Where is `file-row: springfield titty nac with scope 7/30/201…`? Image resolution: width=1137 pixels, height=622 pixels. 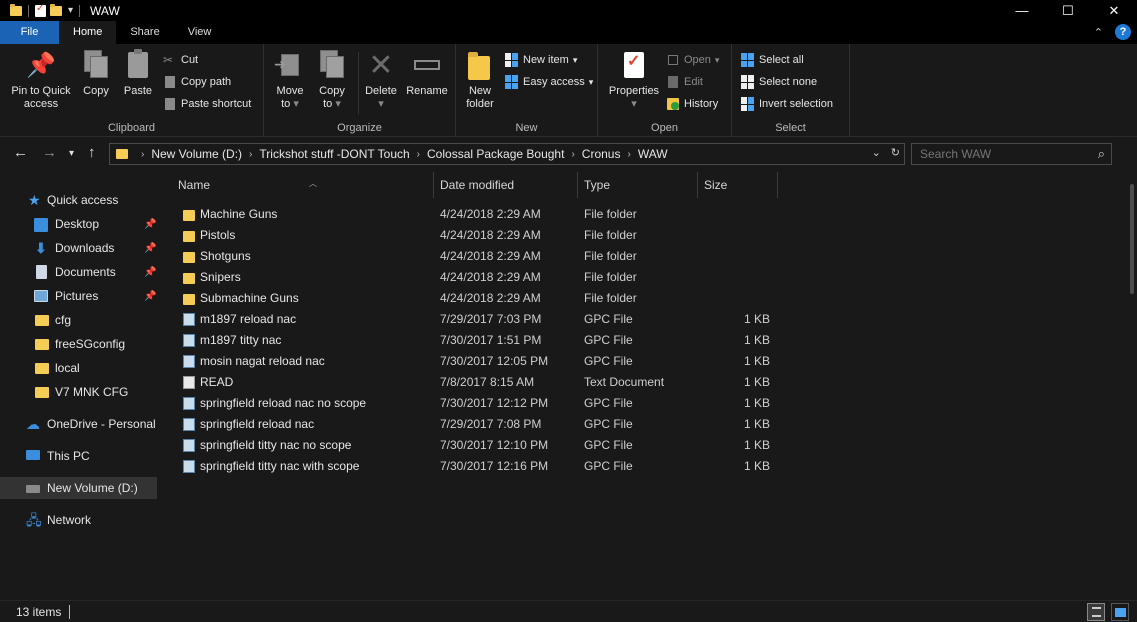 file-row: springfield titty nac with scope 7/30/201… is located at coordinates (485, 466).